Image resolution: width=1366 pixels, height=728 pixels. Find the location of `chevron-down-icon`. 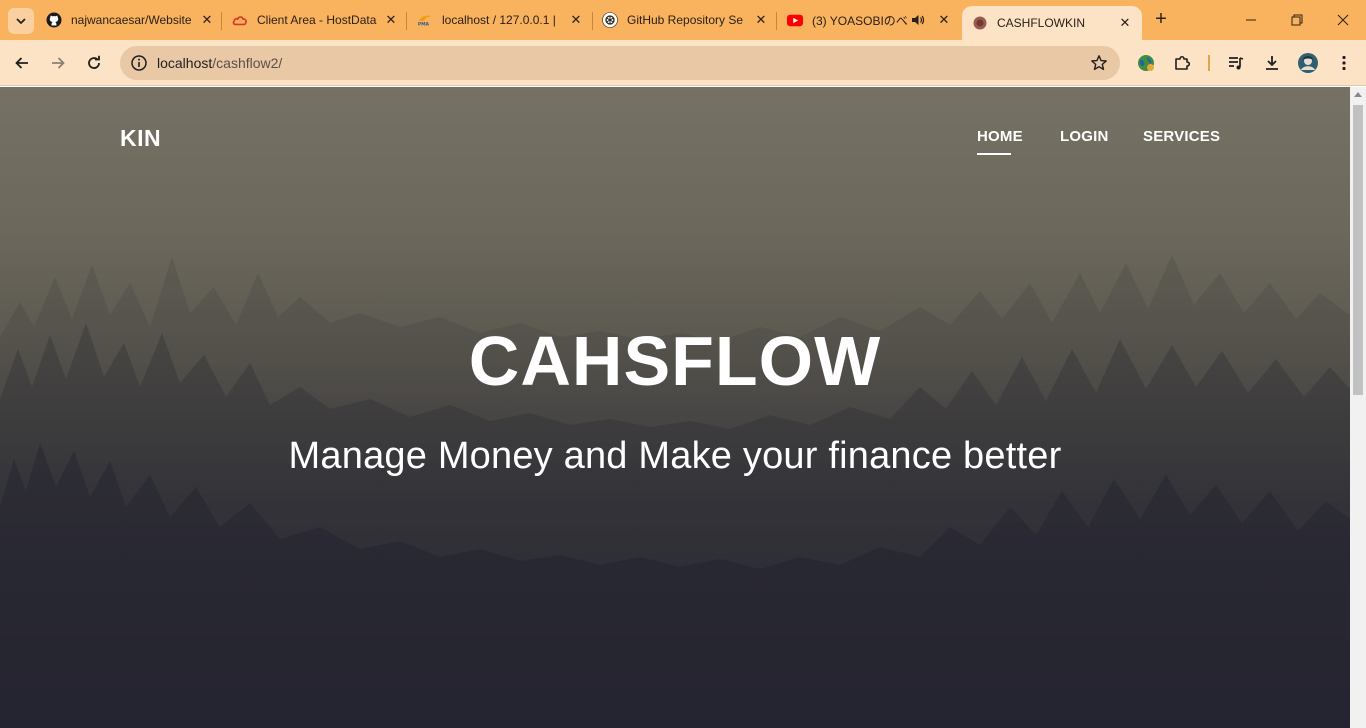

chevron-down-icon is located at coordinates (21, 21).